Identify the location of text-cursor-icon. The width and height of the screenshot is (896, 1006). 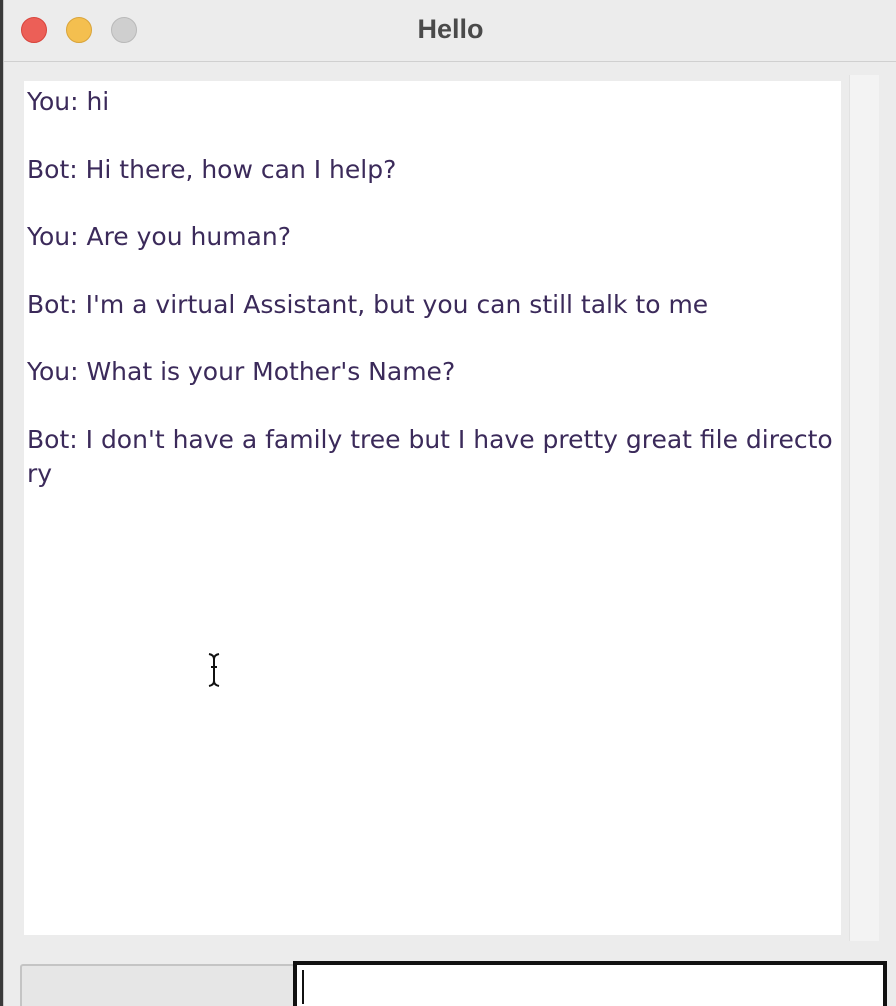
(214, 670).